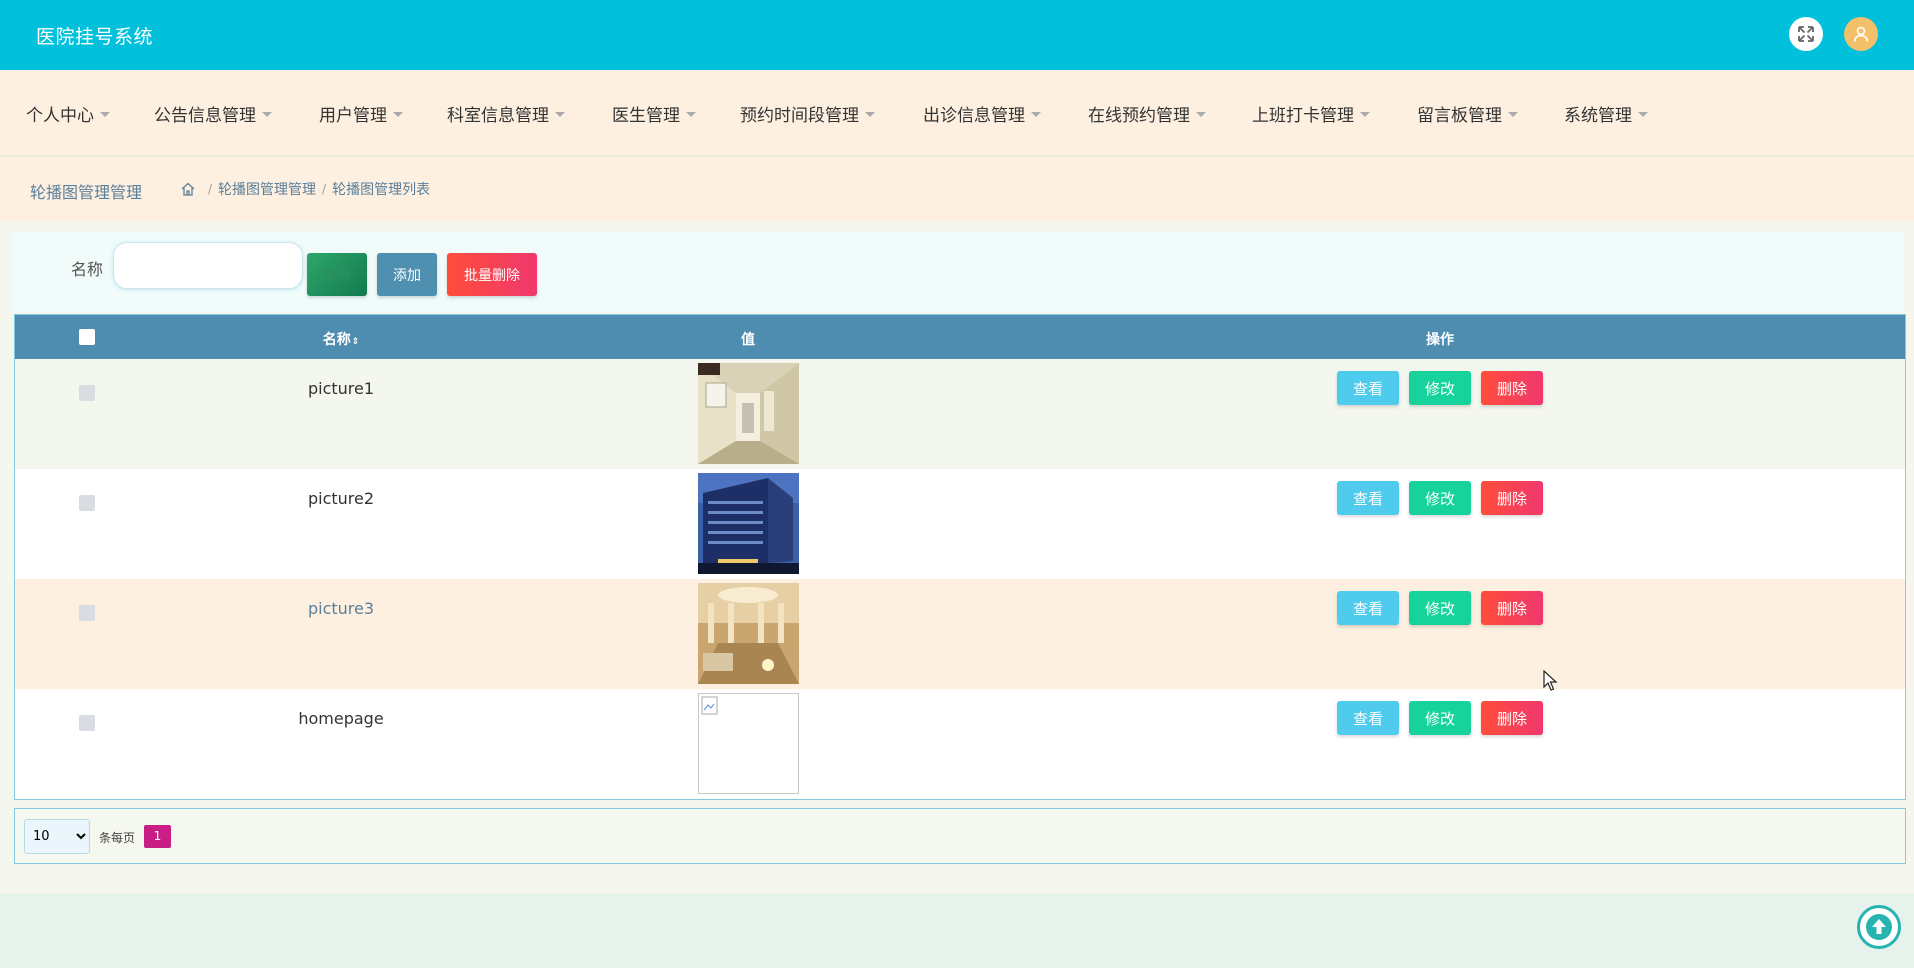  I want to click on menu-message-board: 留言板管理, so click(1467, 113).